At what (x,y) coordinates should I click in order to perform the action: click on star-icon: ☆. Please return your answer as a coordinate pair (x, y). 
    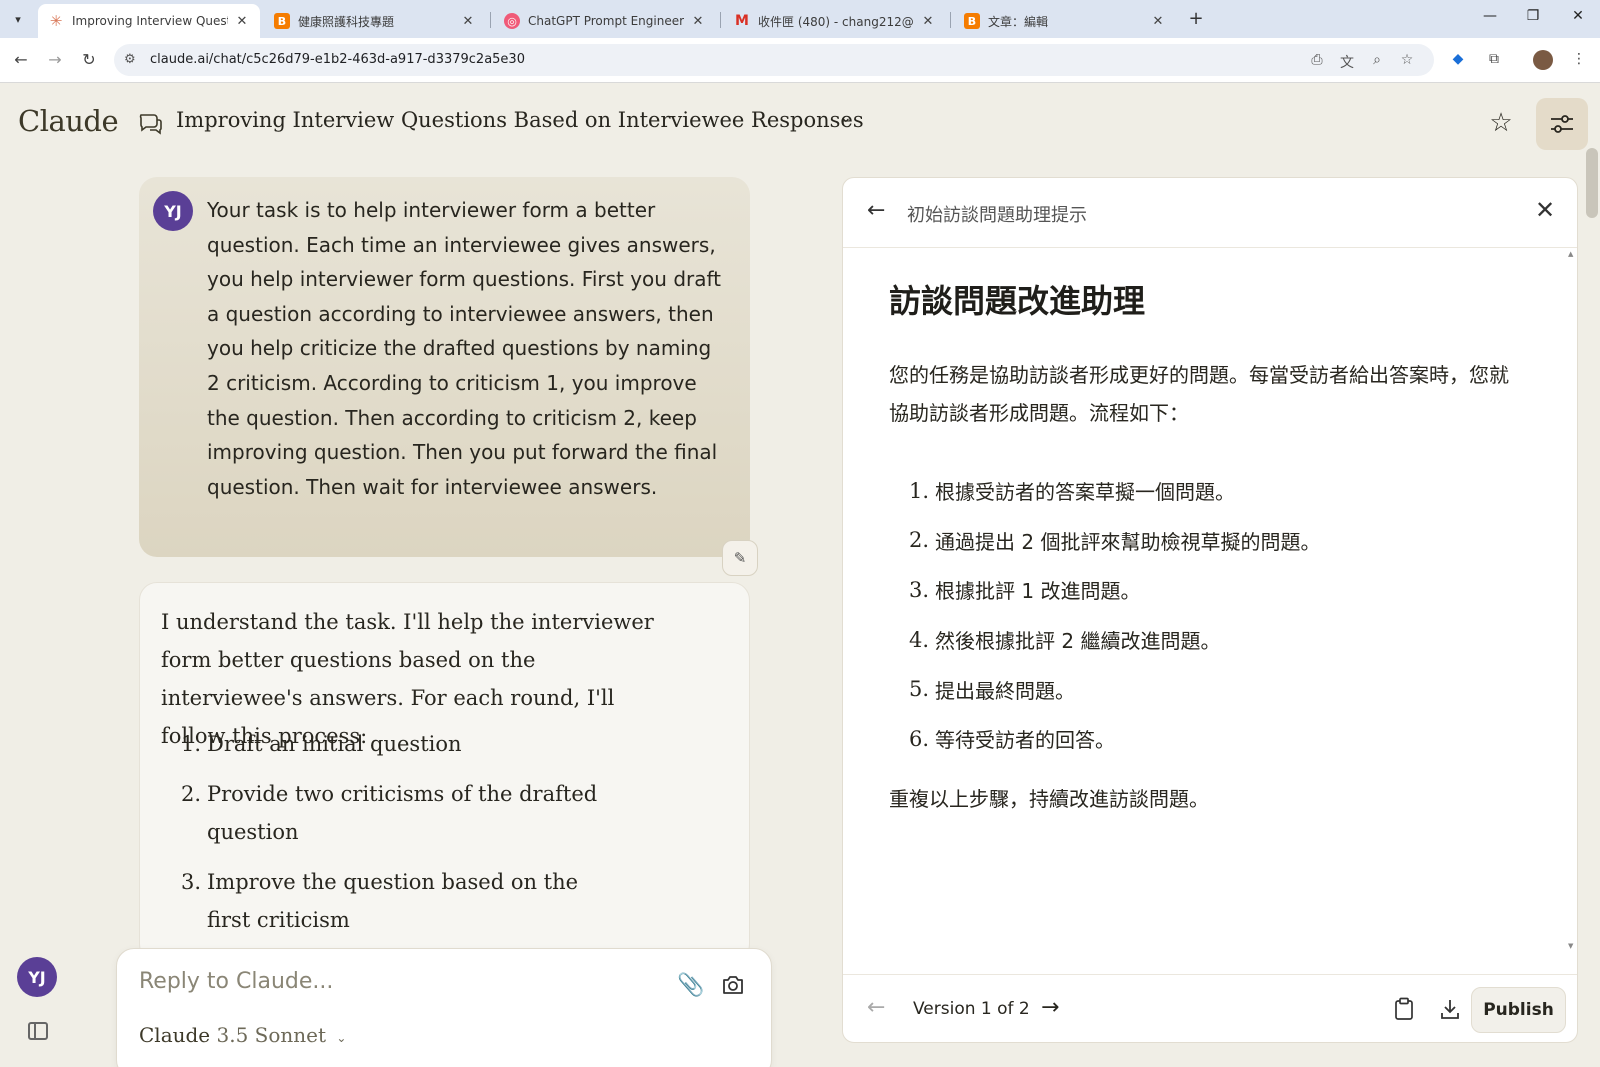
    Looking at the image, I should click on (1501, 123).